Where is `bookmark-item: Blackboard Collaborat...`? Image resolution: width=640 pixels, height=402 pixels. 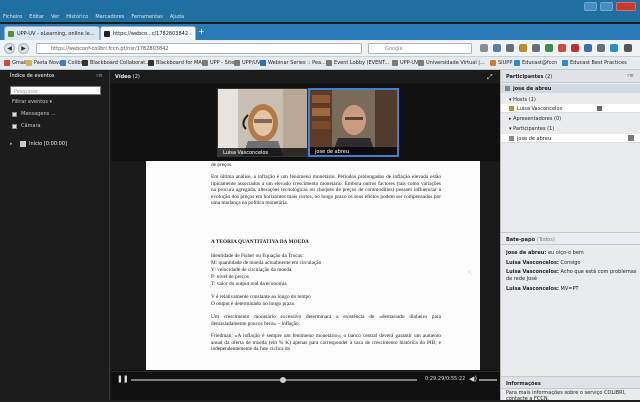
bookmark-item: Blackboard Collaborat... is located at coordinates (116, 63).